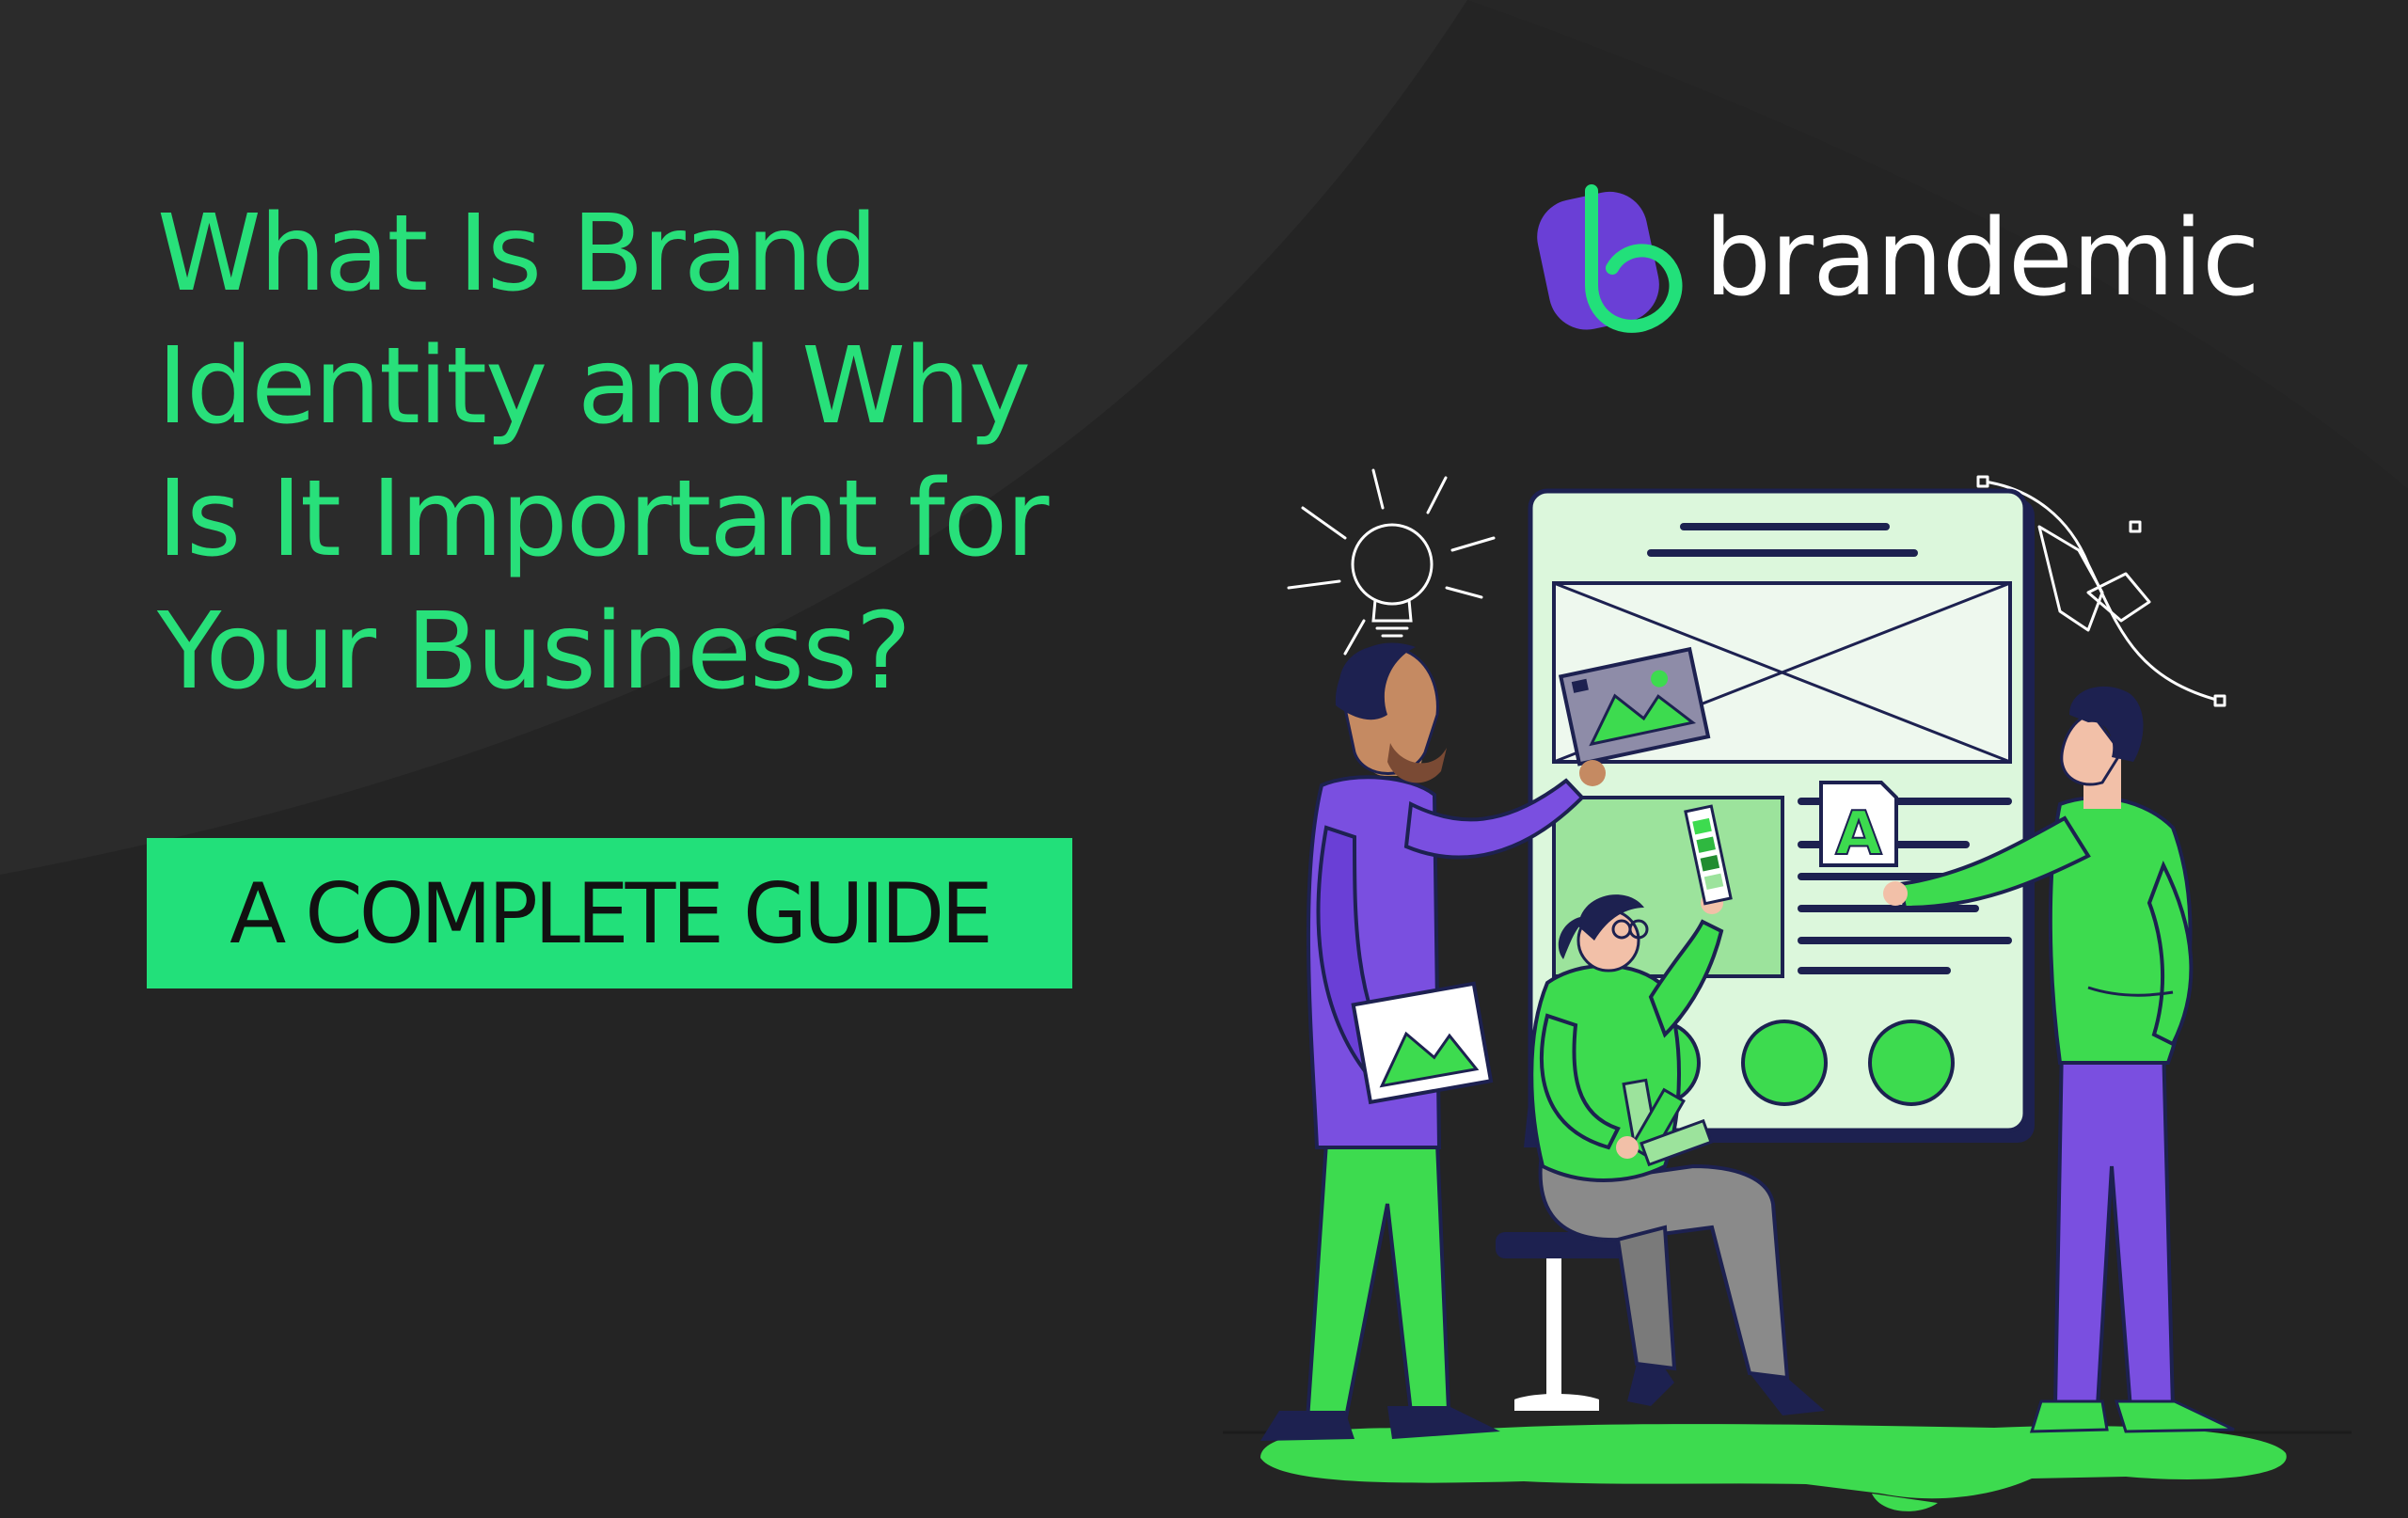 This screenshot has width=2408, height=1518. I want to click on brand-logo-icon, so click(1610, 259).